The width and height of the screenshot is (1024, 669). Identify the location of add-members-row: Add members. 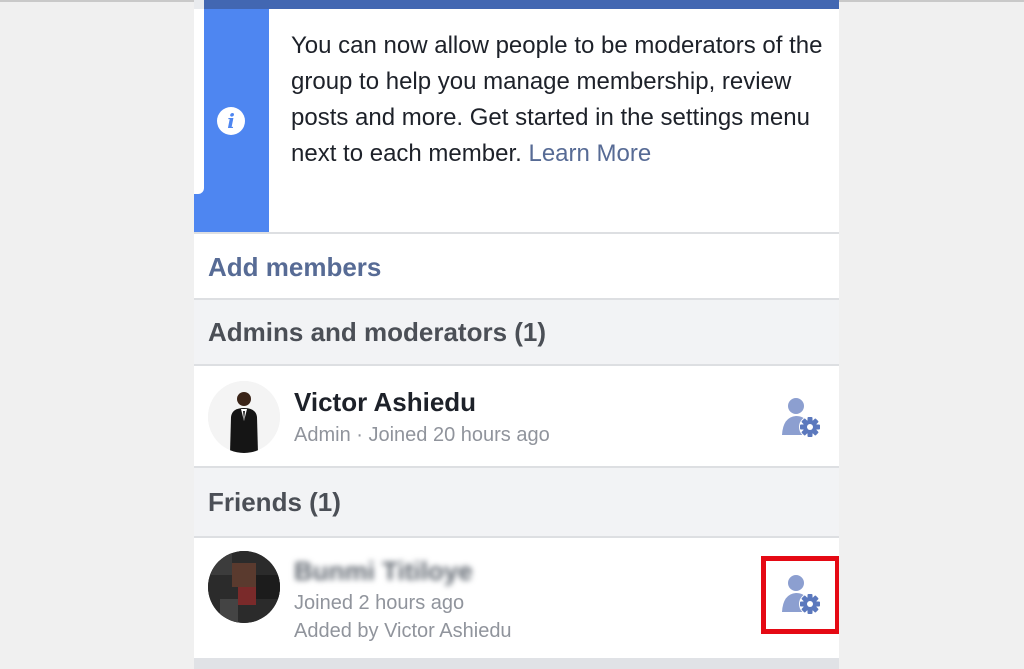
(516, 266).